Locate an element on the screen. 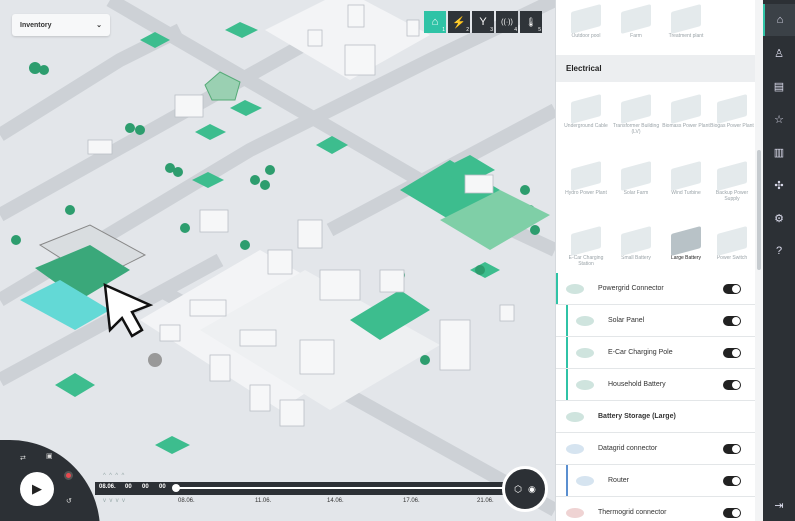 The width and height of the screenshot is (795, 521). row-label: Thermogrid connector is located at coordinates (632, 512).